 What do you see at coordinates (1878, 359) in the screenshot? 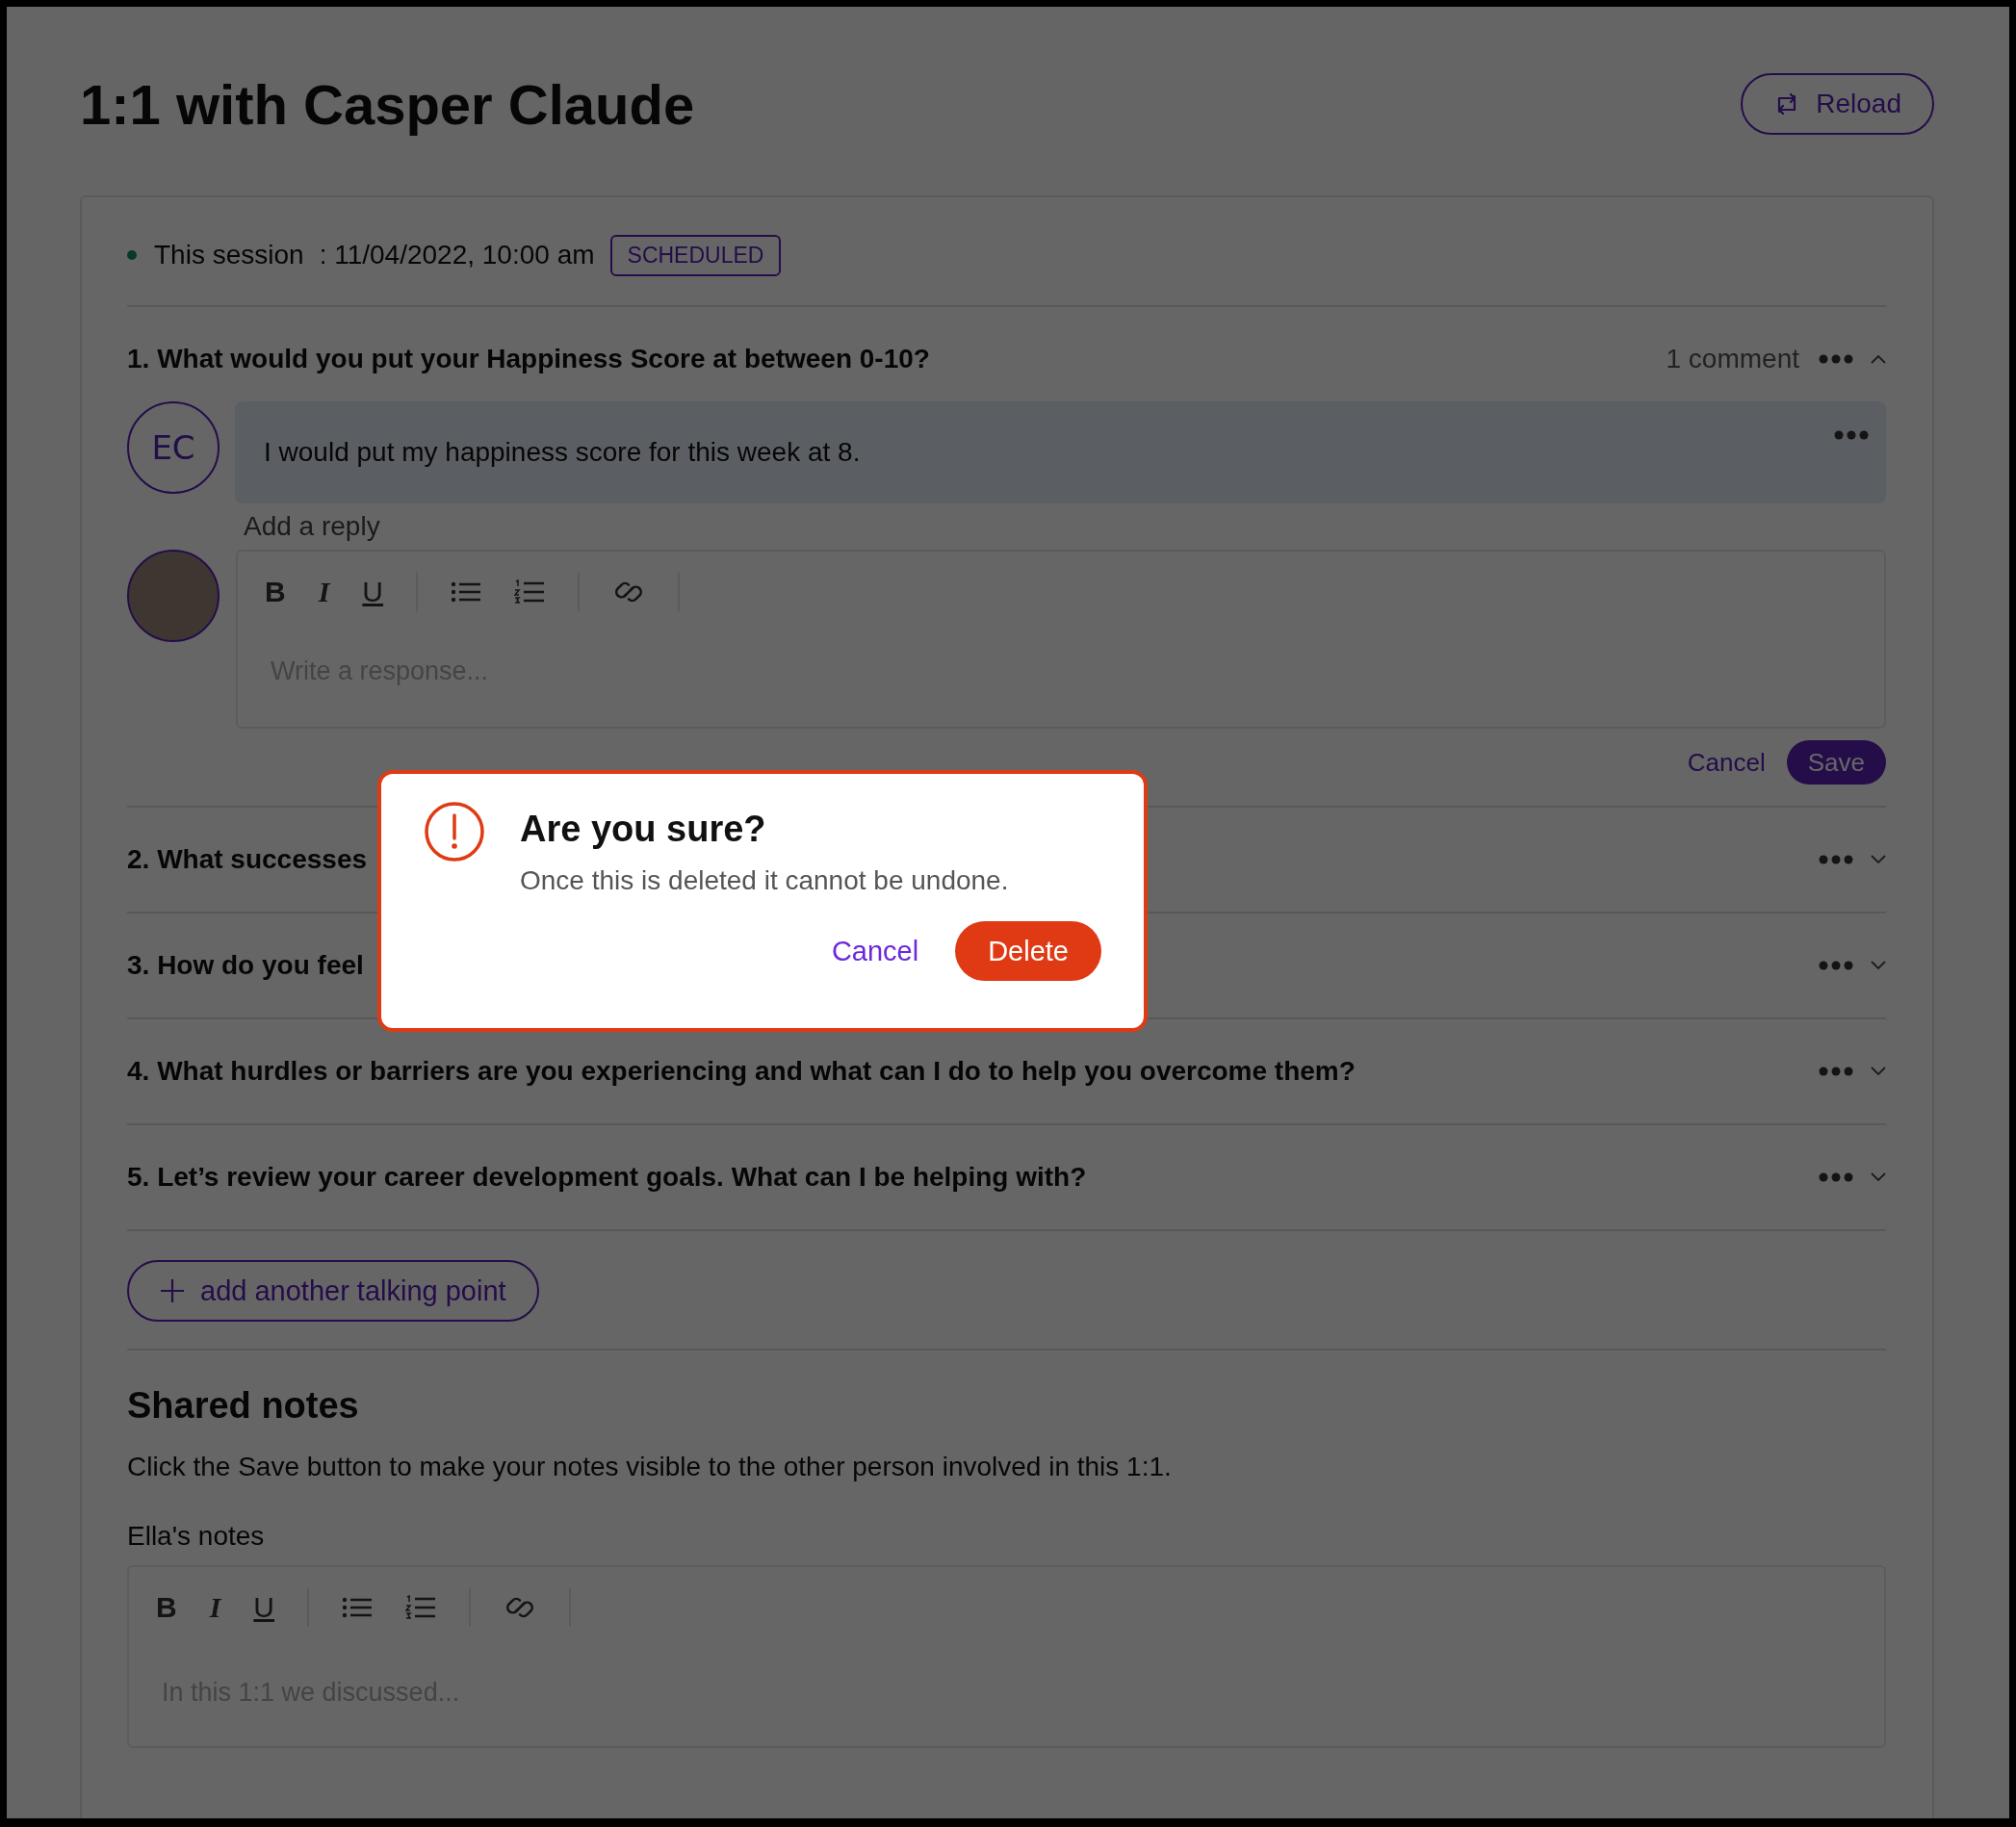
I see `chevron-up-icon` at bounding box center [1878, 359].